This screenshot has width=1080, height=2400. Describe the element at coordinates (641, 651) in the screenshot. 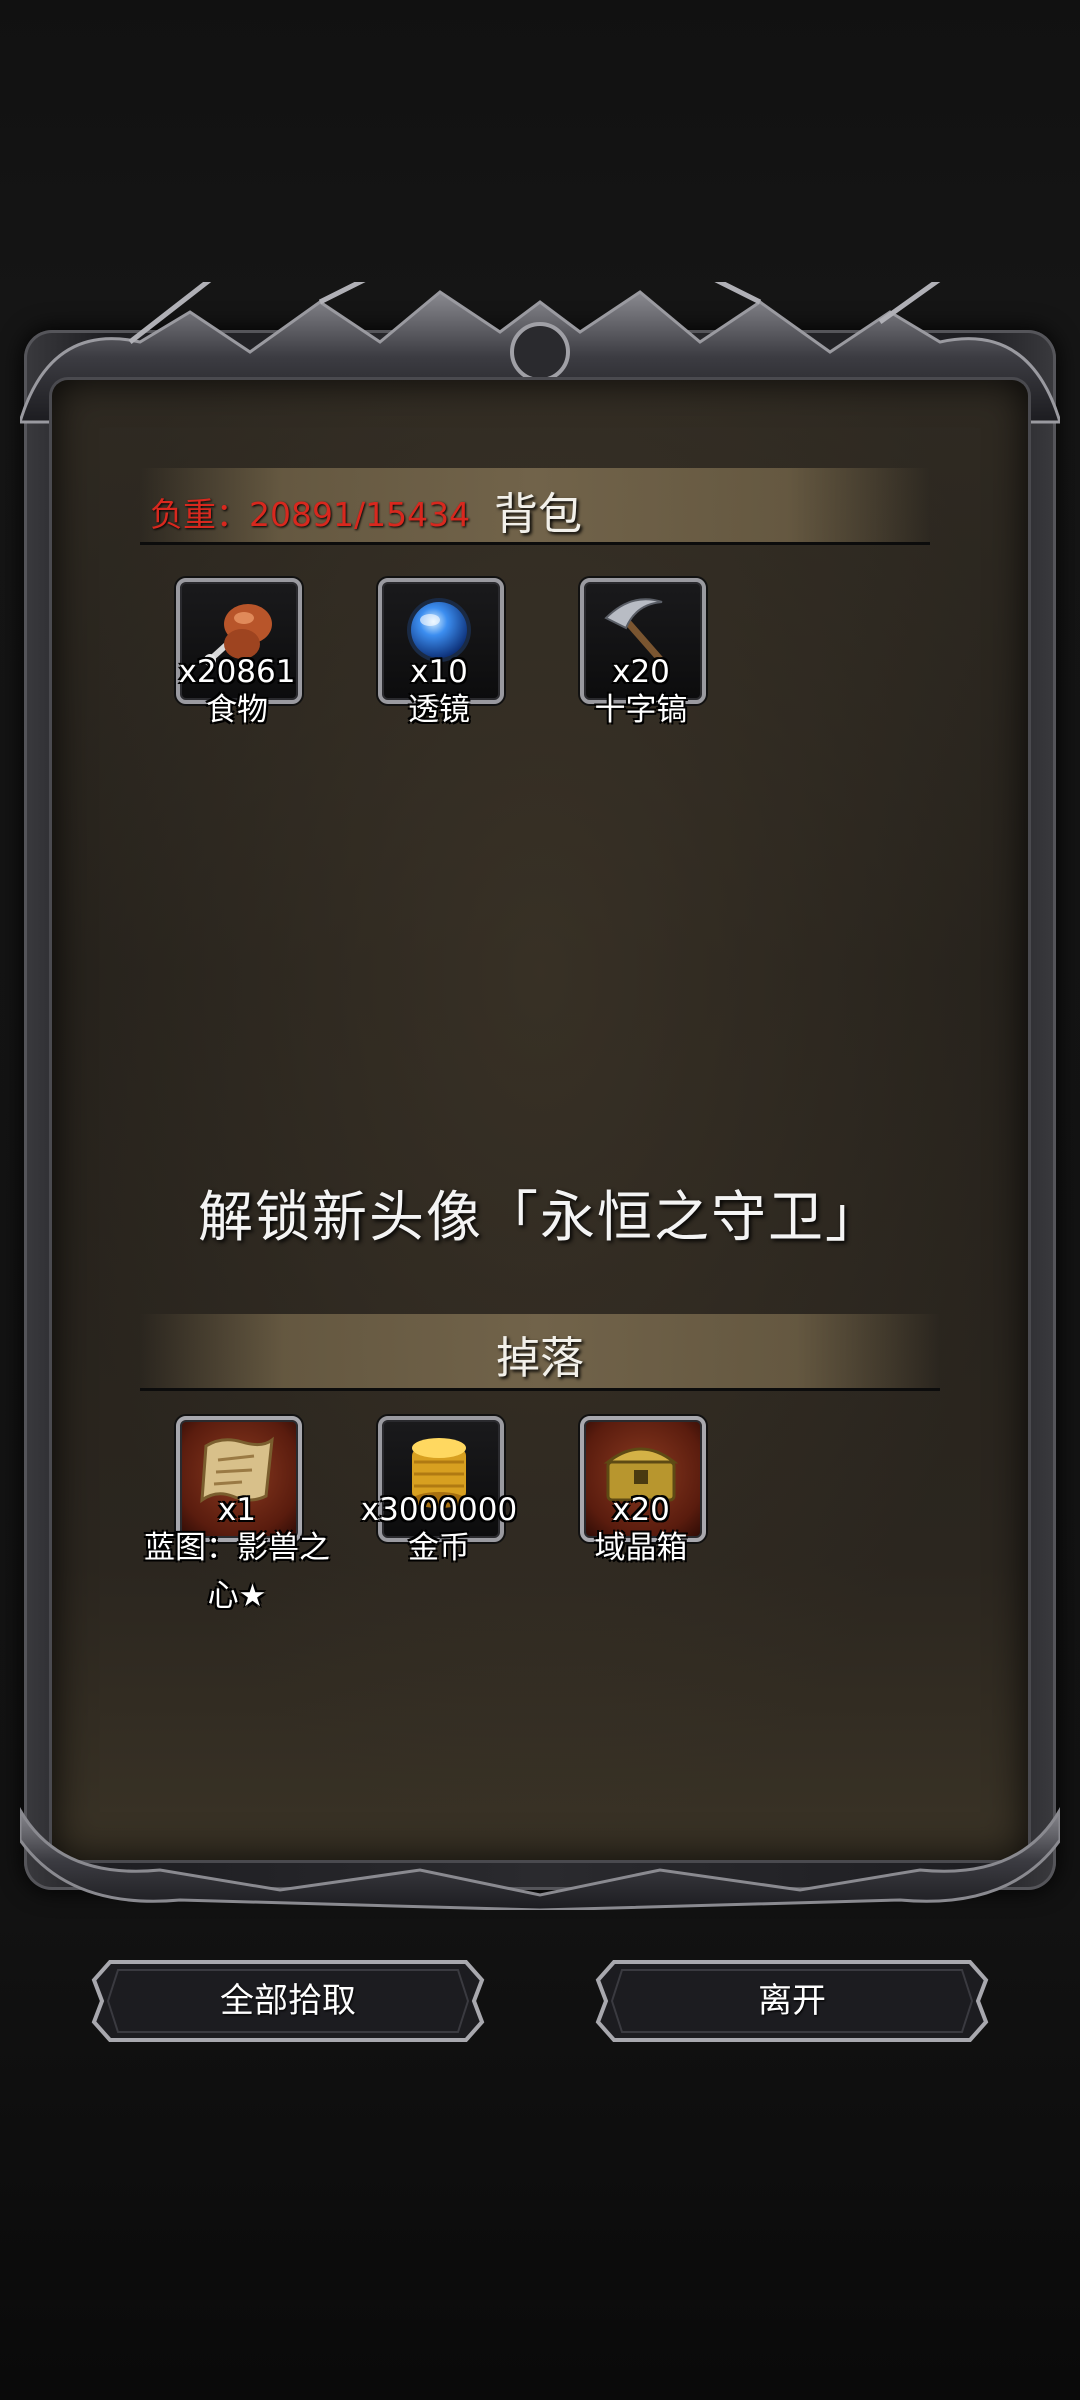

I see `backpack-item-pickaxe: x20 十字镐` at that location.